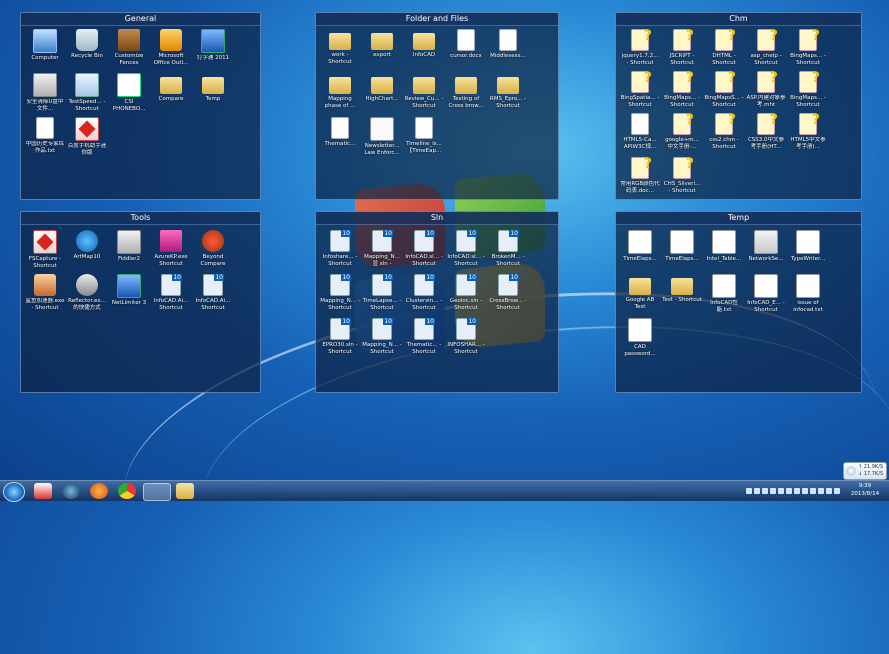 This screenshot has height=654, width=889. Describe the element at coordinates (508, 251) in the screenshot. I see `desktop-icon-brokenm: BrokenM... - Shortcut` at that location.